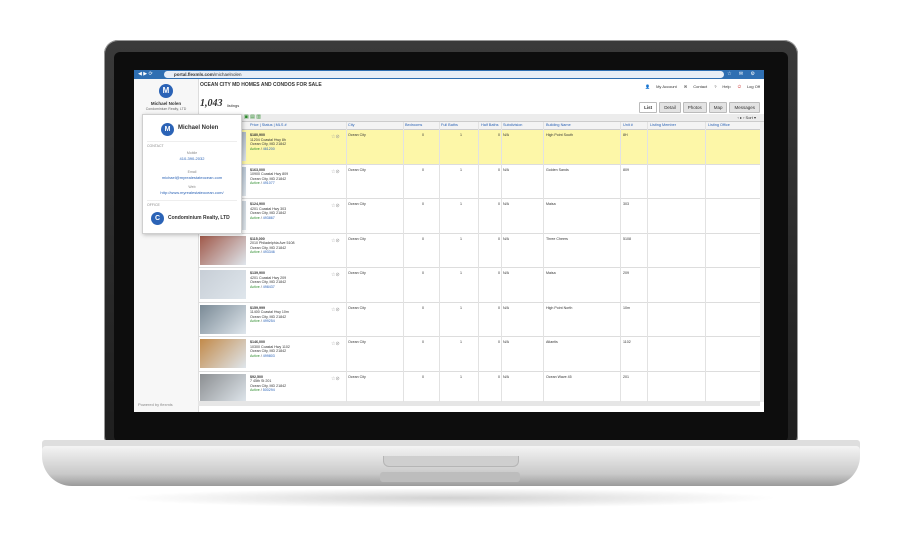 This screenshot has width=900, height=550. What do you see at coordinates (269, 218) in the screenshot?
I see `listing-mls: 493867` at bounding box center [269, 218].